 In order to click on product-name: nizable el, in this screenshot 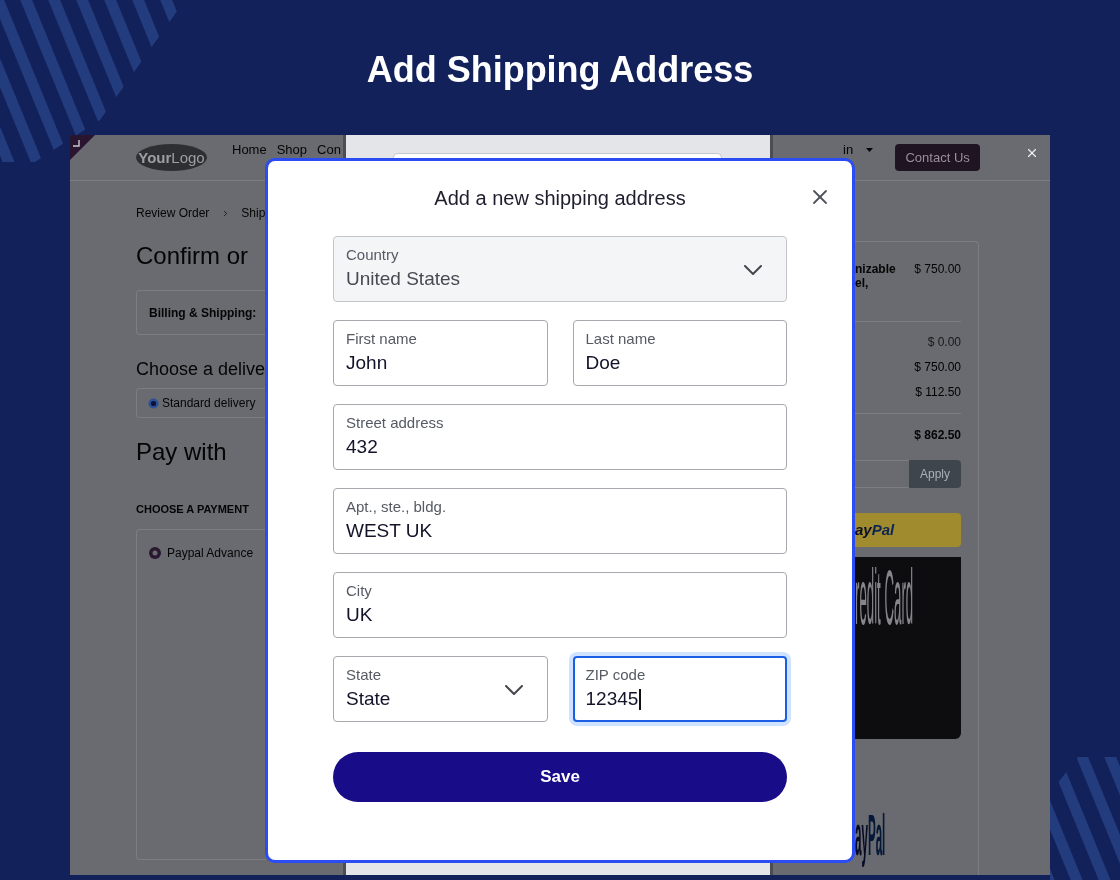, I will do `click(875, 276)`.